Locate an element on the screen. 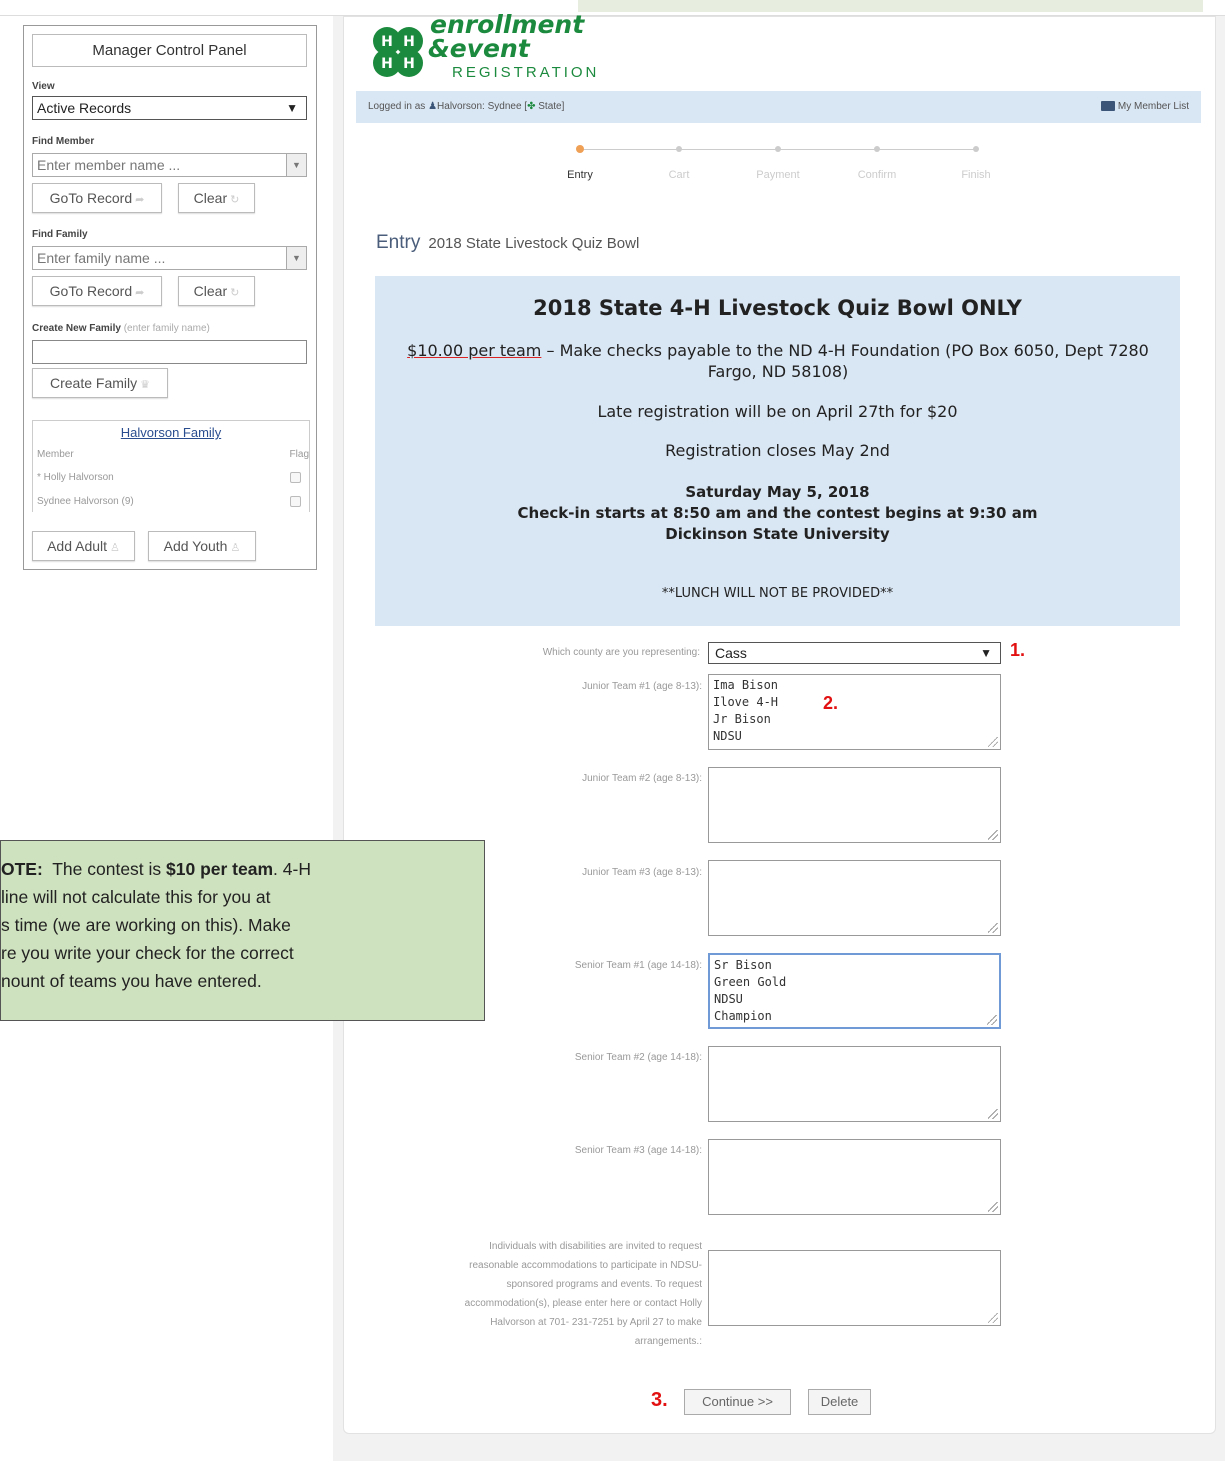 This screenshot has height=1461, width=1225. id-card-icon is located at coordinates (1107, 106).